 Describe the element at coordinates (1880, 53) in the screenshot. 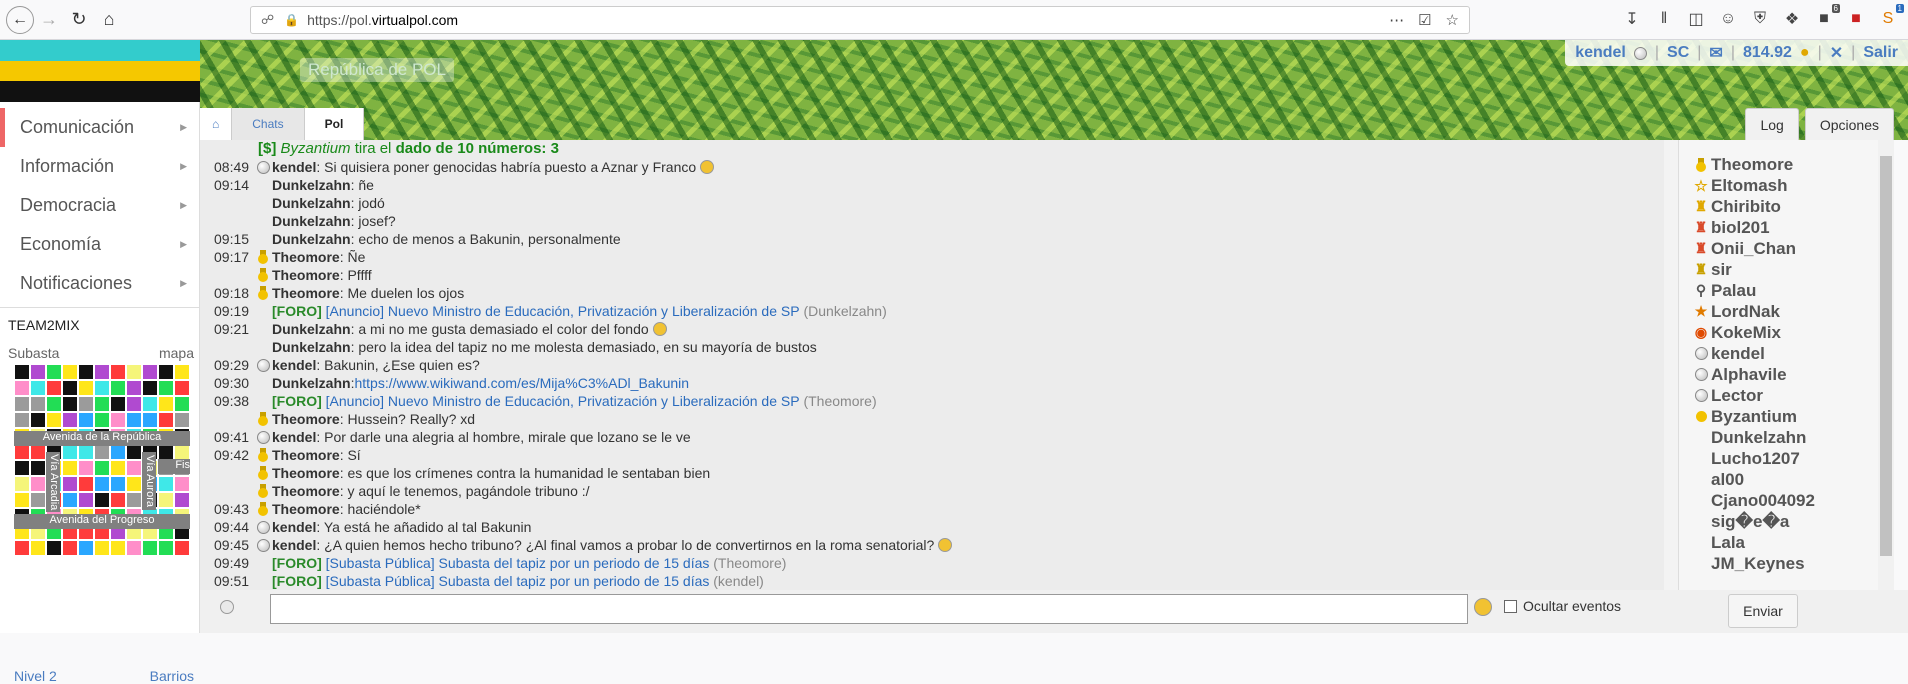

I see `logout-link: Salir` at that location.